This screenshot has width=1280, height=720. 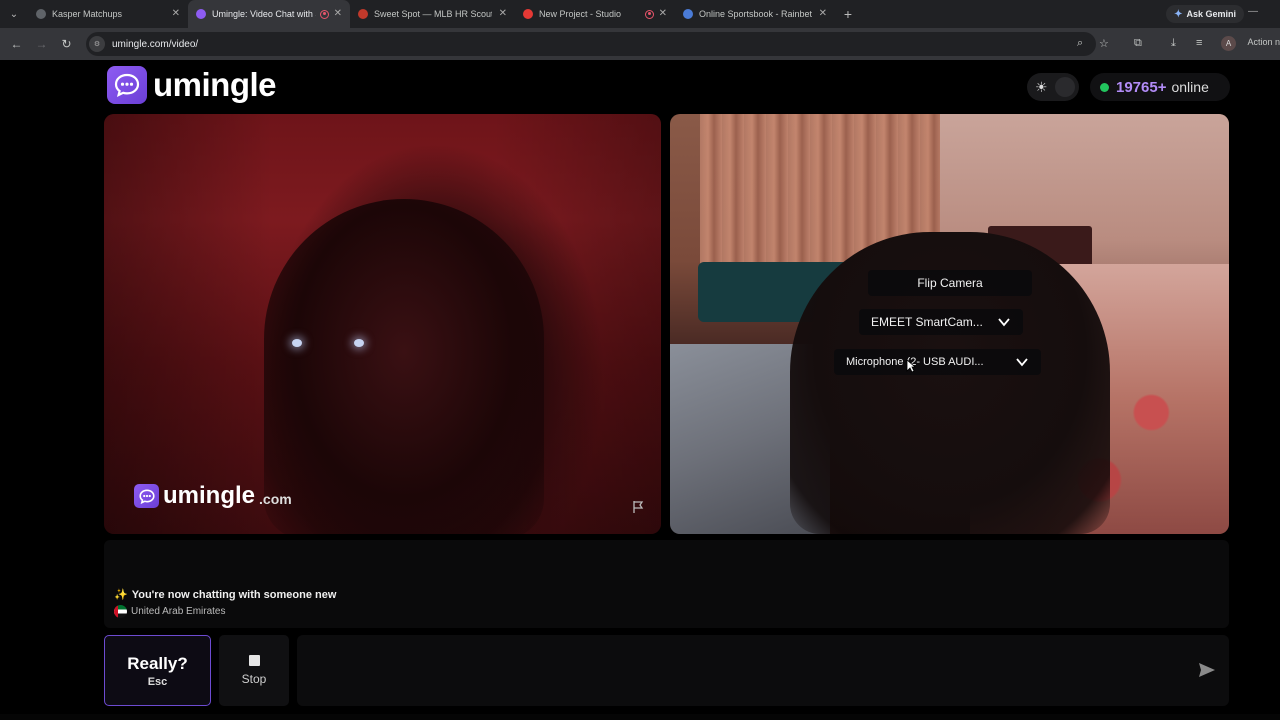 I want to click on tab-search-icon: ⌄, so click(x=14, y=14).